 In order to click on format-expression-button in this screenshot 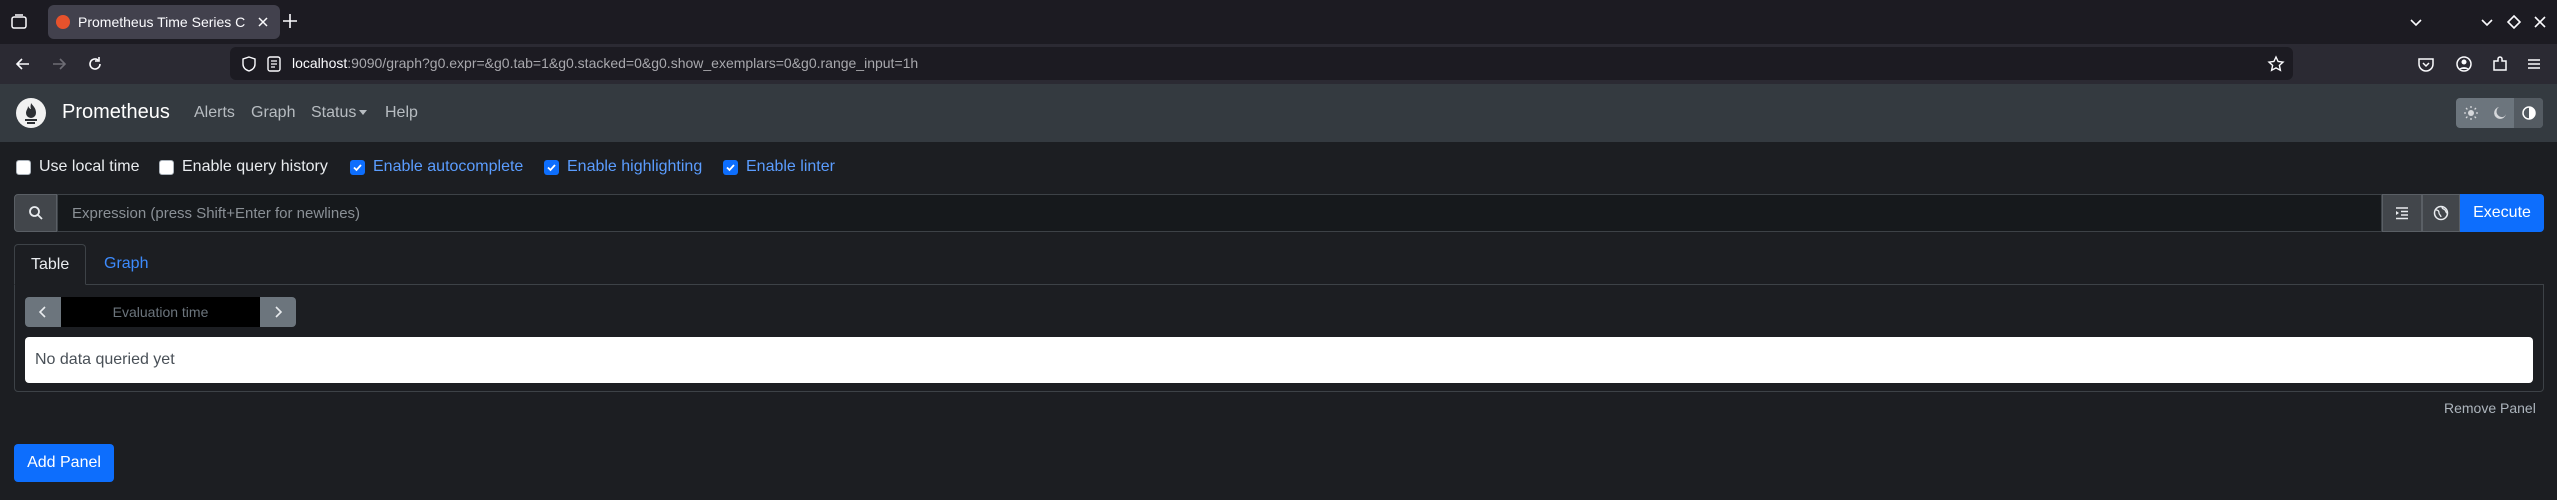, I will do `click(2402, 213)`.